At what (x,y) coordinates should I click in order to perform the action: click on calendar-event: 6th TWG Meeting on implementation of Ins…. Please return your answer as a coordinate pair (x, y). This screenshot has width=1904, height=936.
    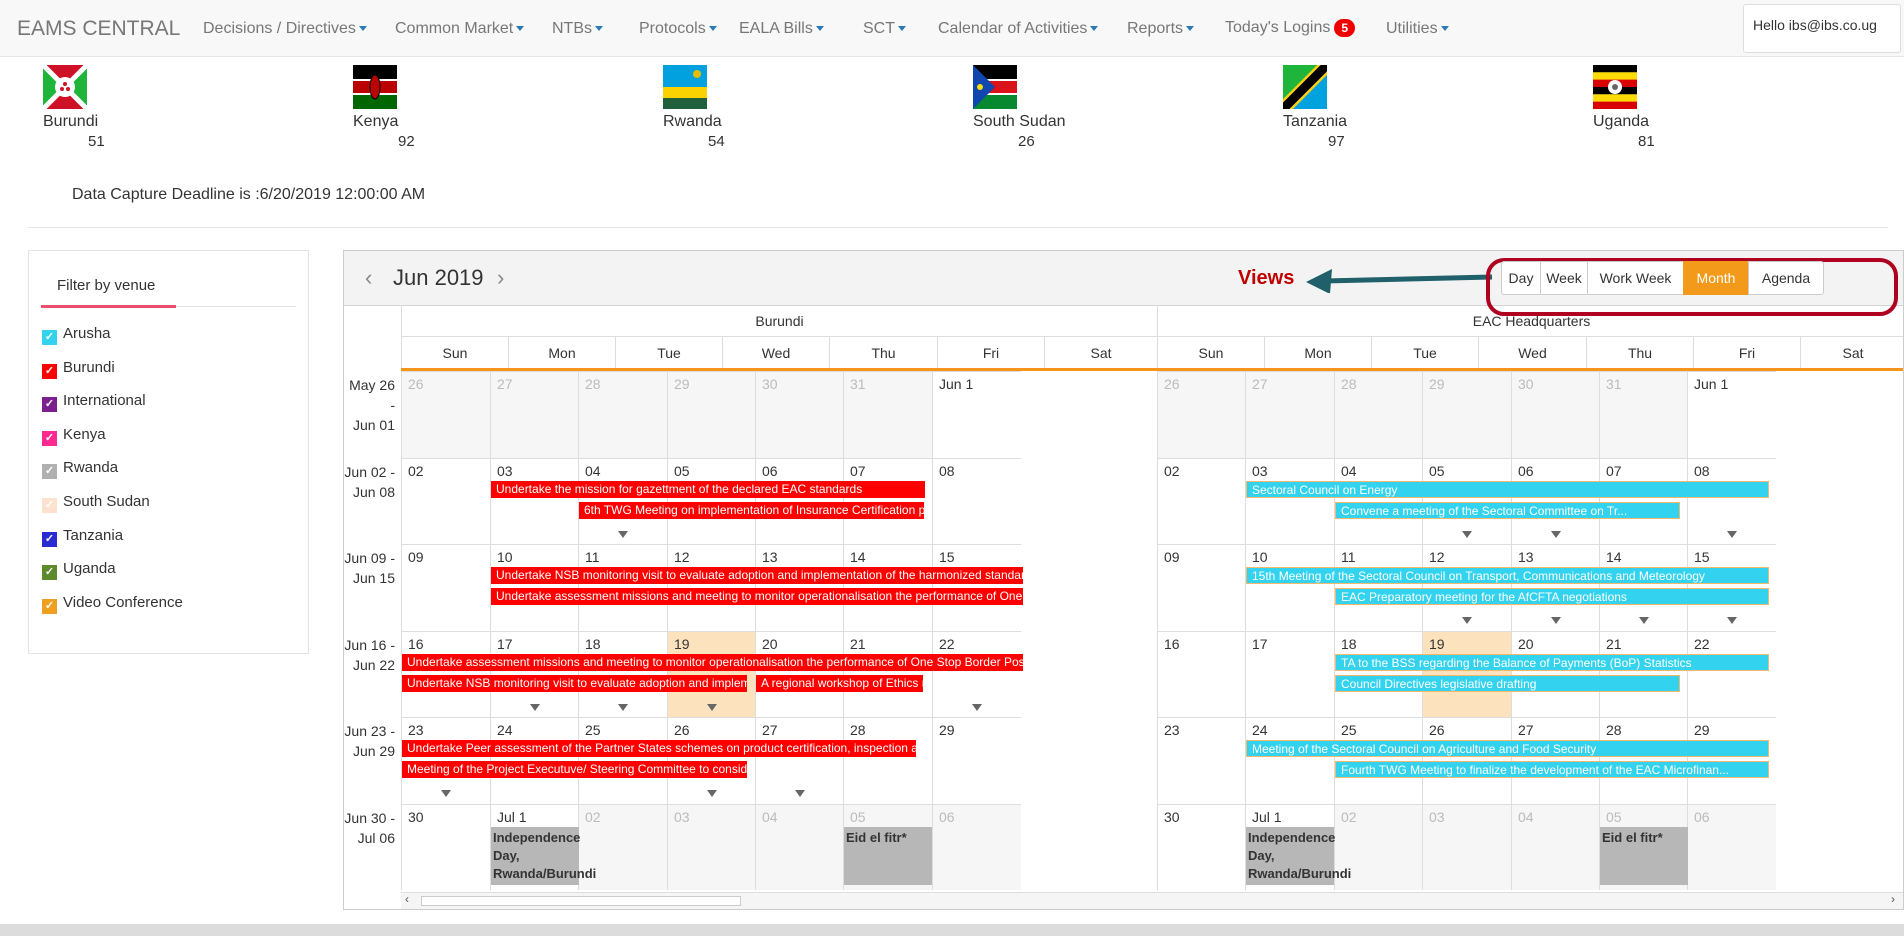
    Looking at the image, I should click on (752, 510).